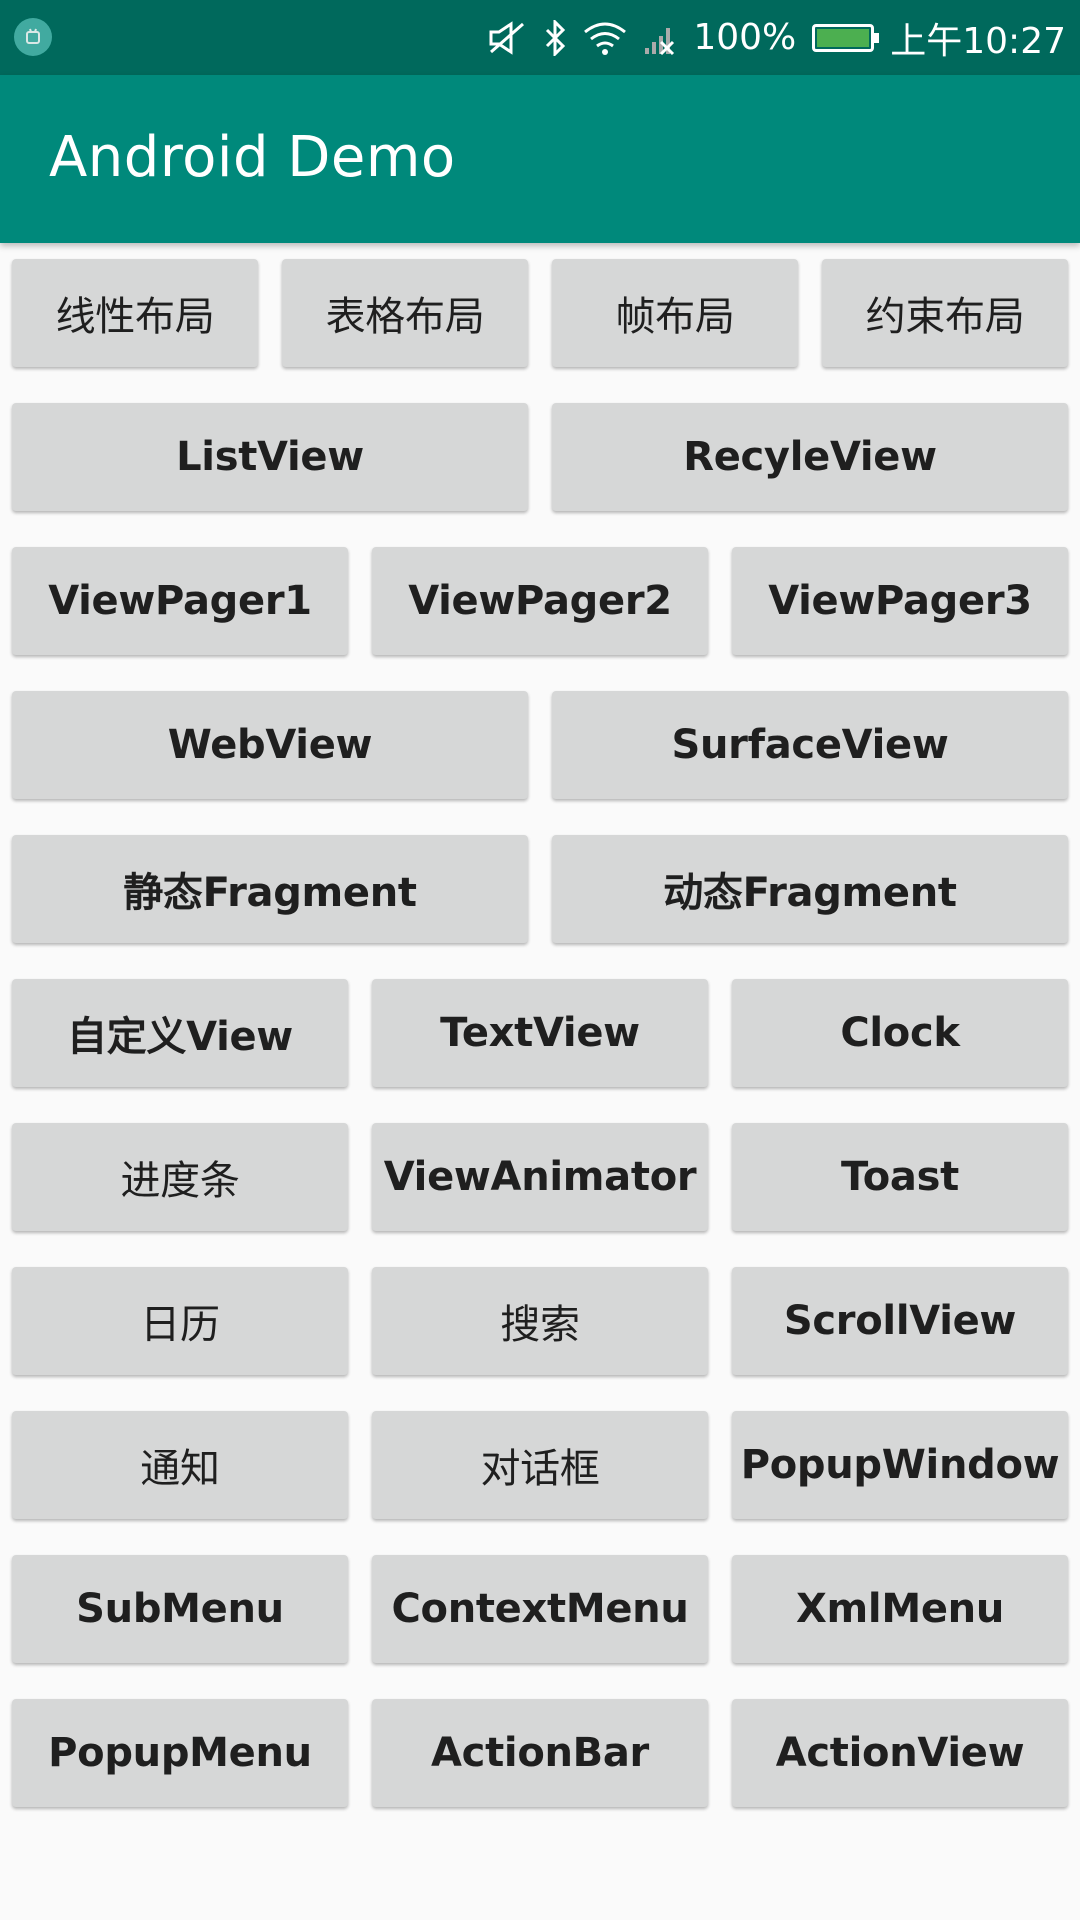  I want to click on demo-button: Toast, so click(900, 1177).